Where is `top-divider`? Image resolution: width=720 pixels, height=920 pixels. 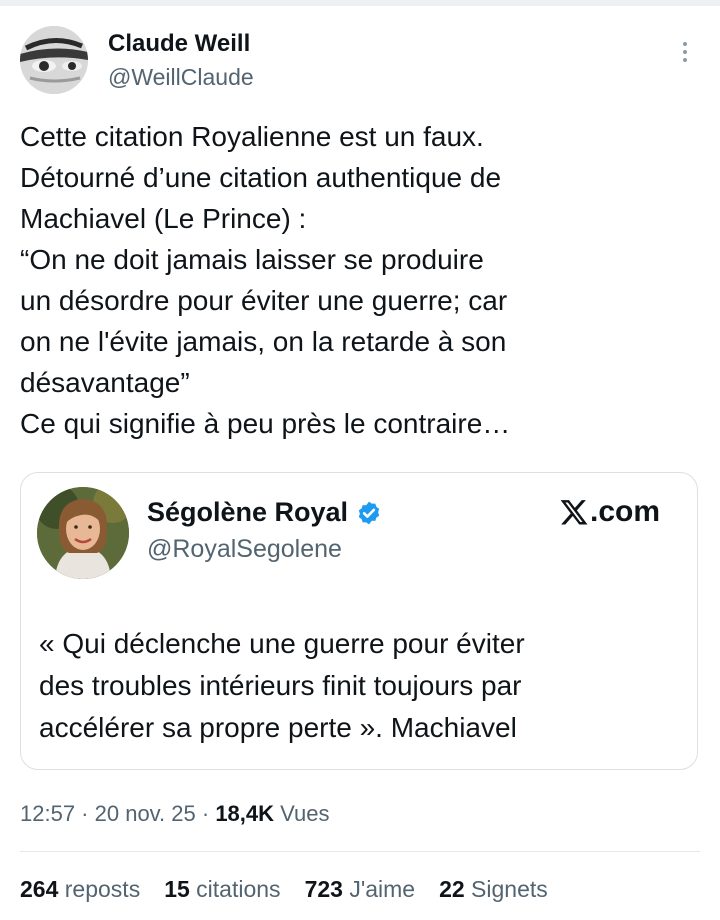 top-divider is located at coordinates (360, 3).